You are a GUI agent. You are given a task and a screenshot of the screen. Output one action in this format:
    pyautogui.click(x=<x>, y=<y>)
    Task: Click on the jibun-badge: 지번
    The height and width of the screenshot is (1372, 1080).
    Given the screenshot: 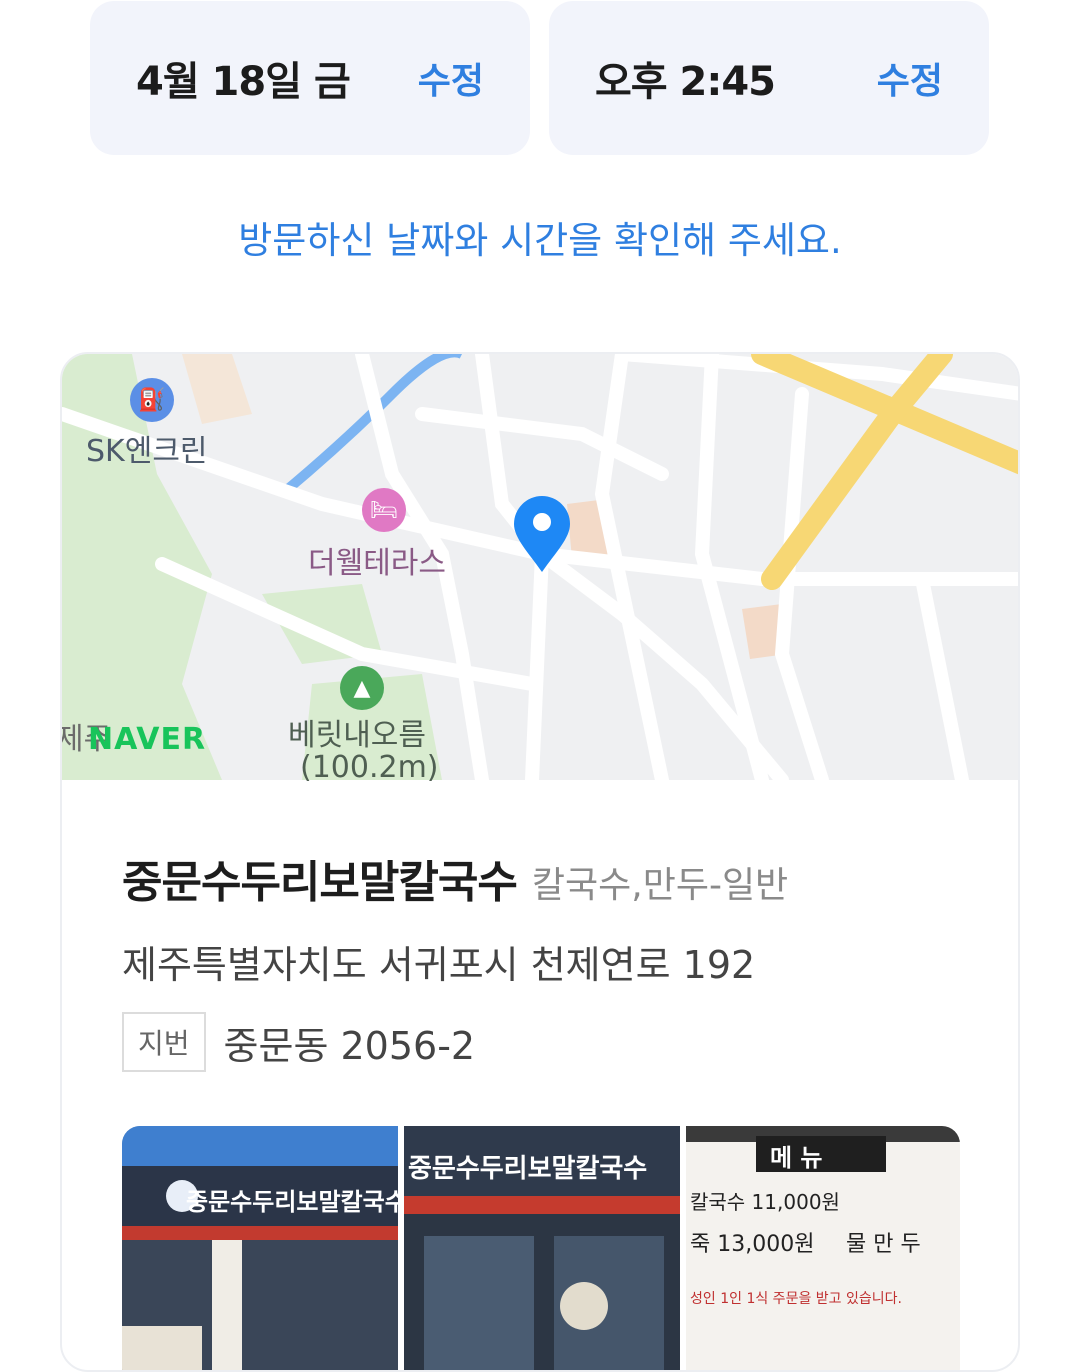 What is the action you would take?
    pyautogui.click(x=164, y=1042)
    